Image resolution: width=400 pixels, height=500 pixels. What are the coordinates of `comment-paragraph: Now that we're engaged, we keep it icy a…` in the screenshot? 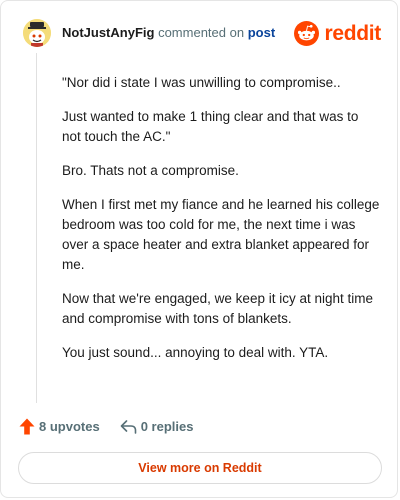 It's located at (217, 308).